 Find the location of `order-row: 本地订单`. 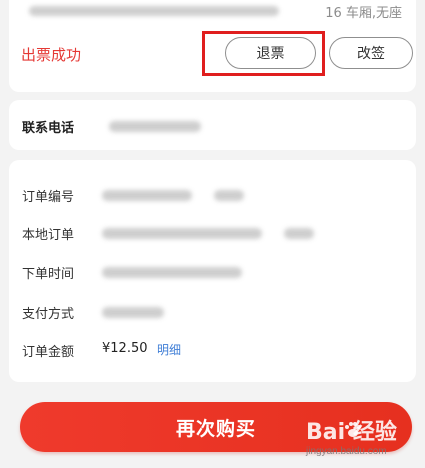

order-row: 本地订单 is located at coordinates (212, 234).